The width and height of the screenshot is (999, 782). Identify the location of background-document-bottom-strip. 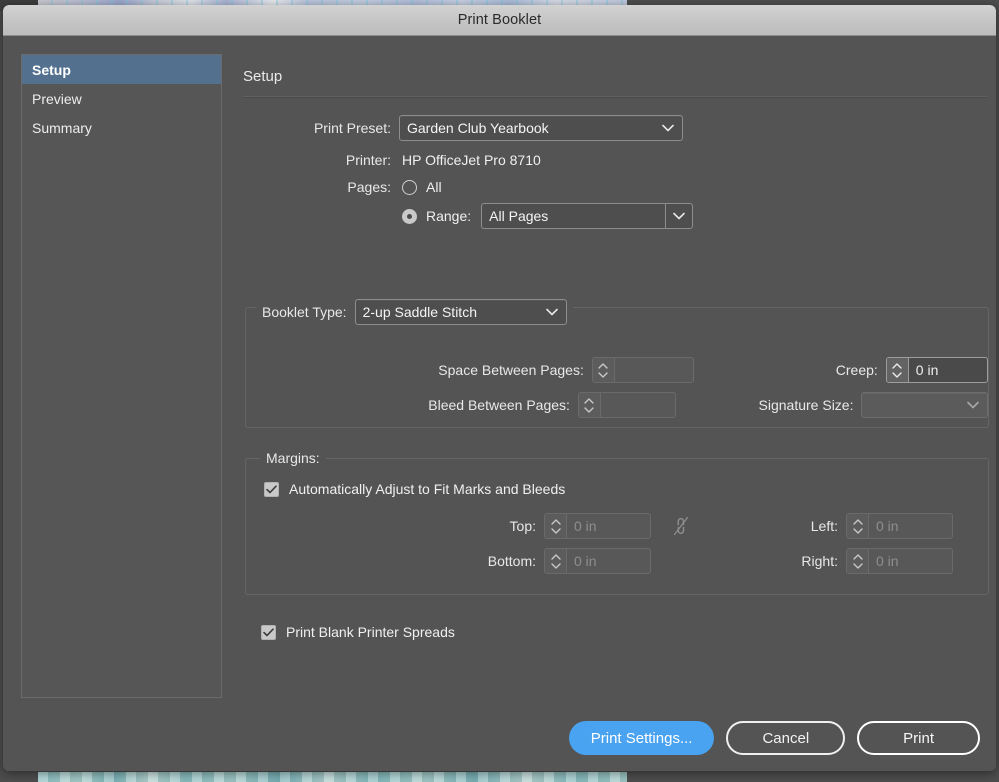
(332, 777).